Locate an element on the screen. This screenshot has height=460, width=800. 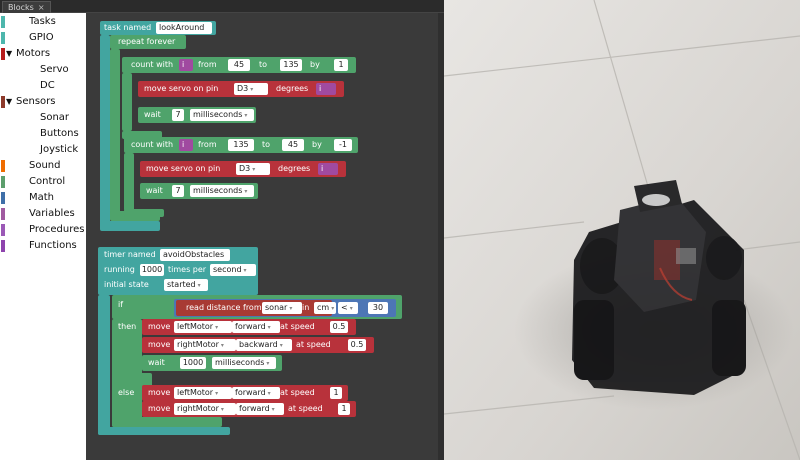
direction-value: backward is located at coordinates (258, 344).